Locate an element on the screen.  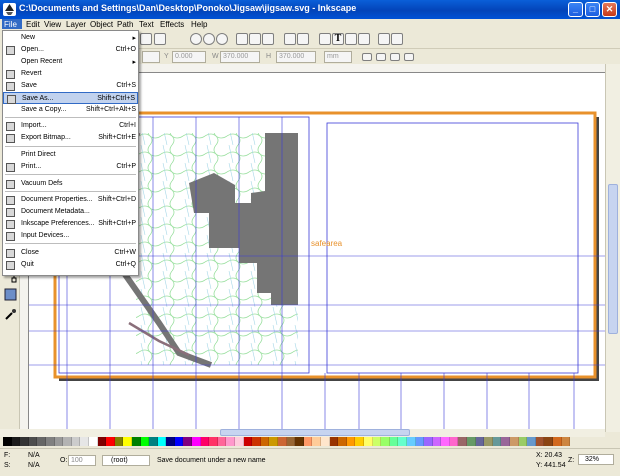
menu-item-save-a-copy: Save a Copy... Shift+Ctrl+Alt+S is located at coordinates (70, 110).